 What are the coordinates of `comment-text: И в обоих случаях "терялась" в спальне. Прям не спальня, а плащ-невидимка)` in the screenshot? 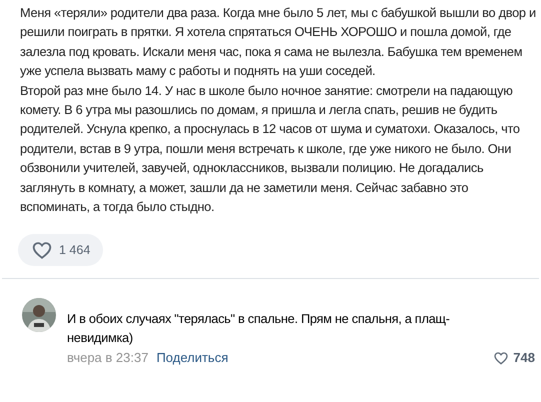 It's located at (259, 329).